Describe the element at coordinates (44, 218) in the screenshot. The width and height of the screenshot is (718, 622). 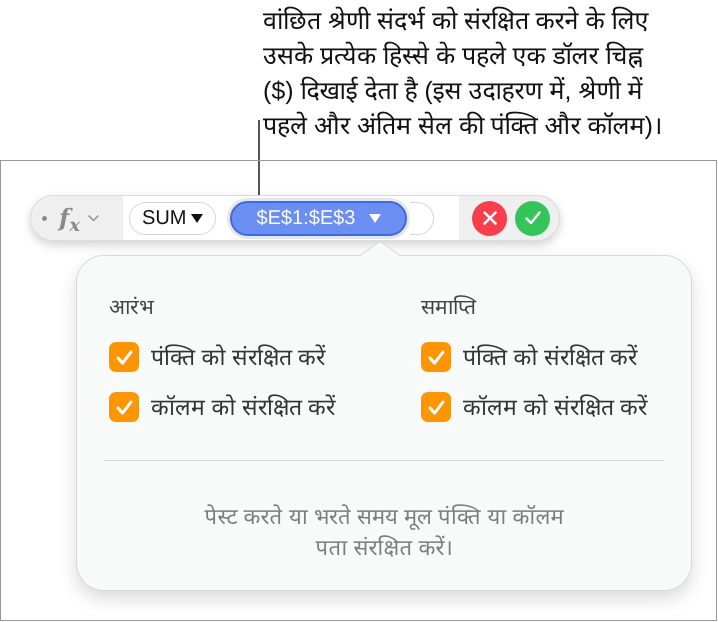
I see `dot-icon` at that location.